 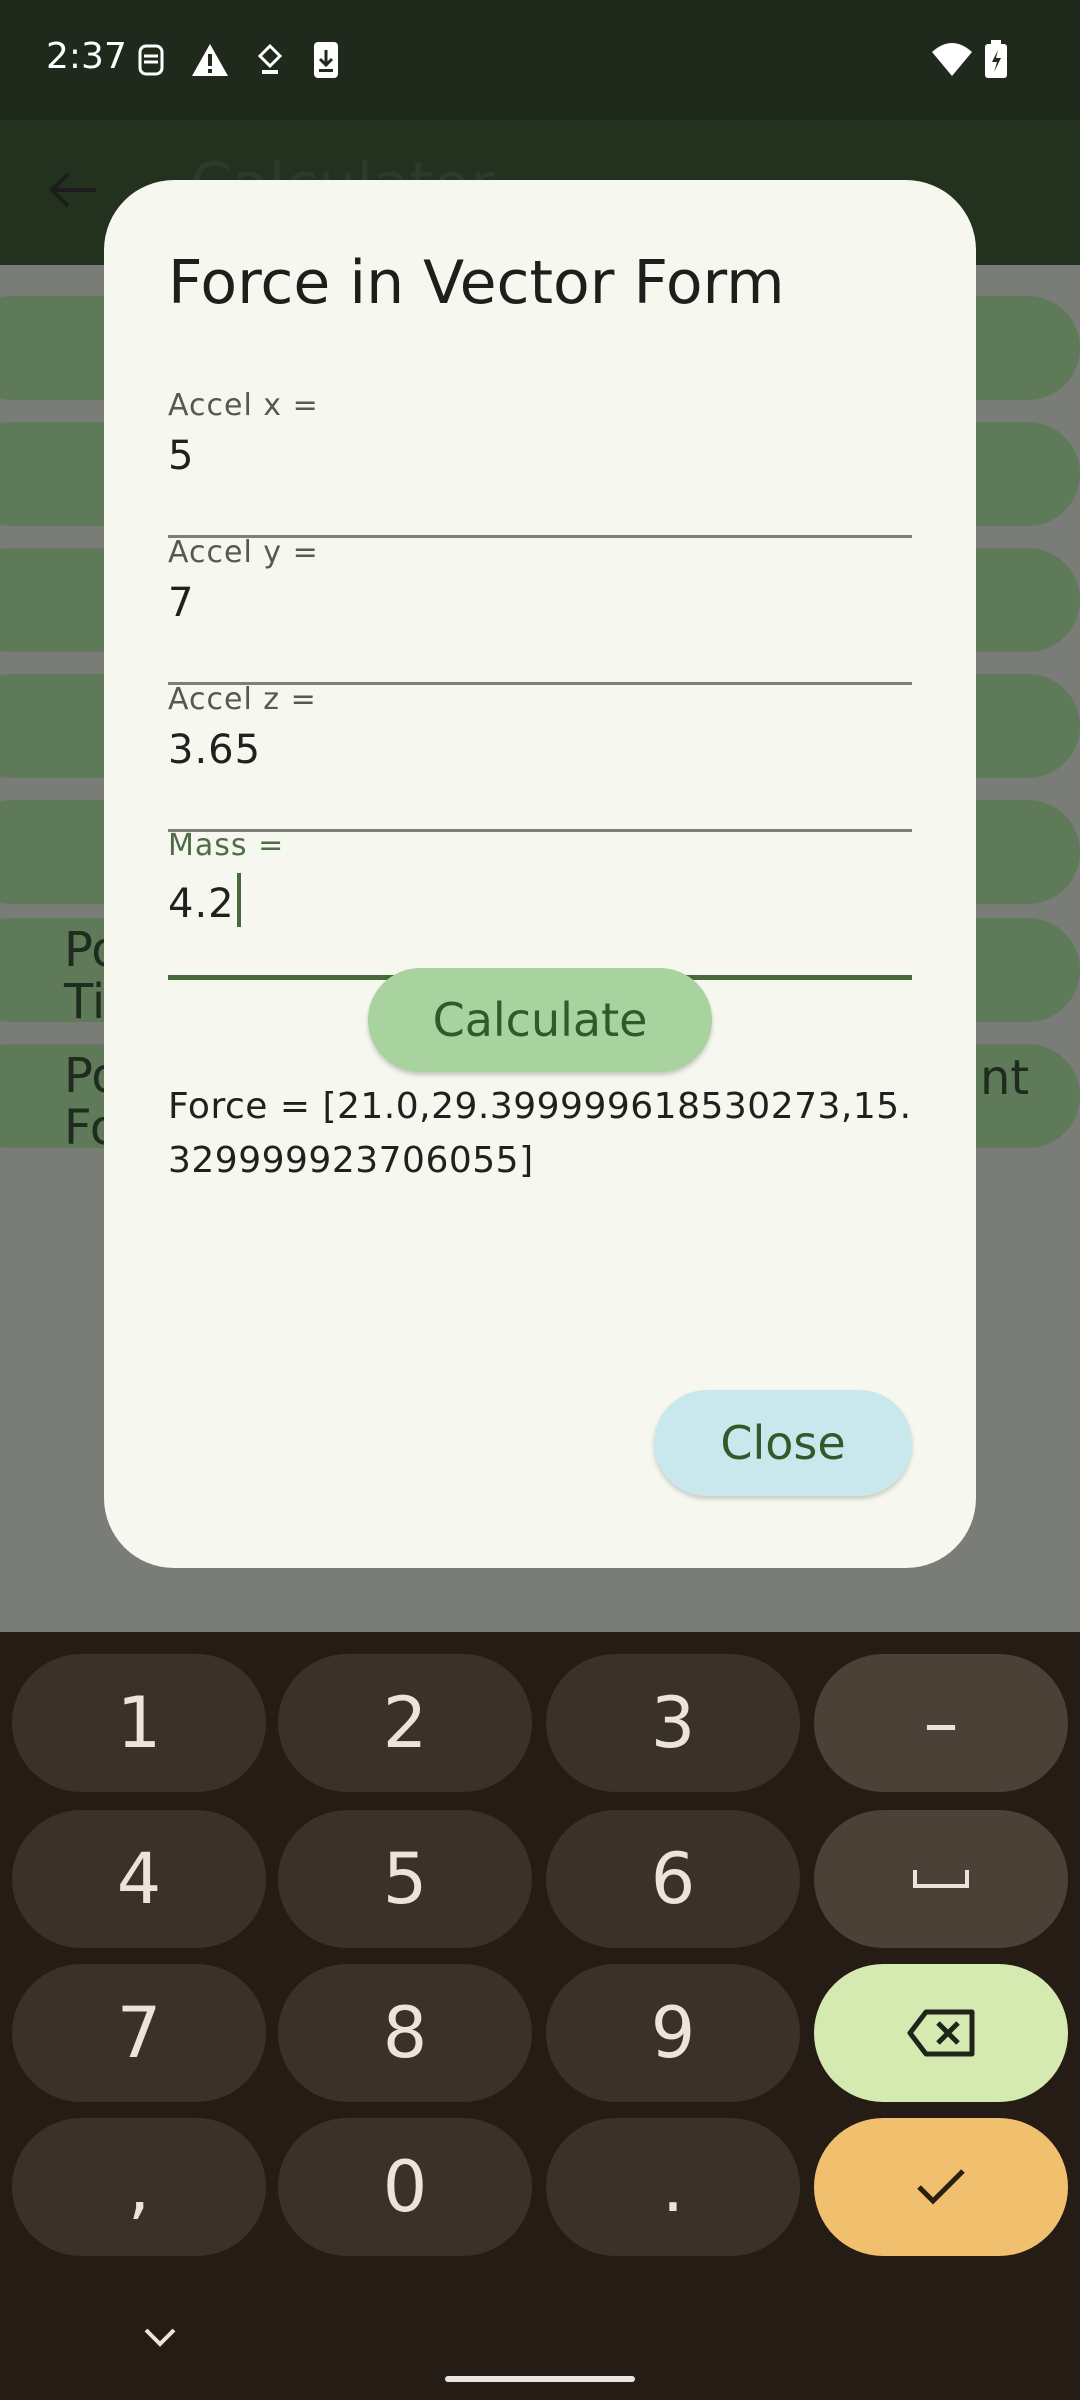 I want to click on key-8: 8, so click(x=405, y=2033).